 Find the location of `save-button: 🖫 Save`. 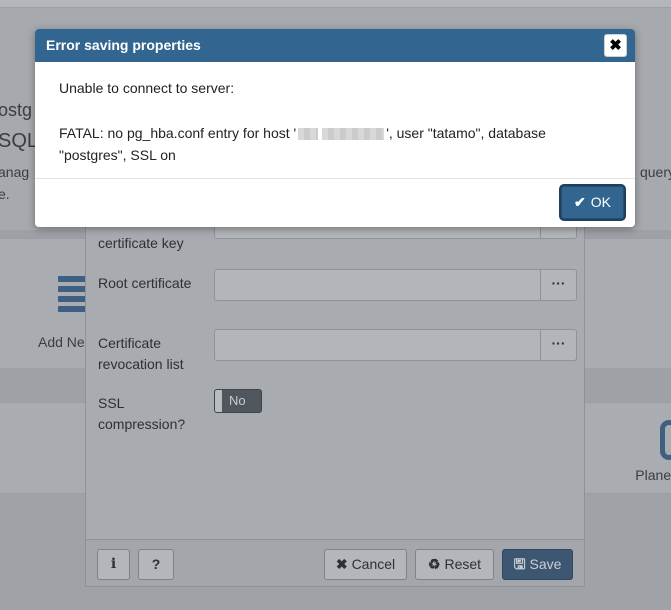

save-button: 🖫 Save is located at coordinates (537, 564).